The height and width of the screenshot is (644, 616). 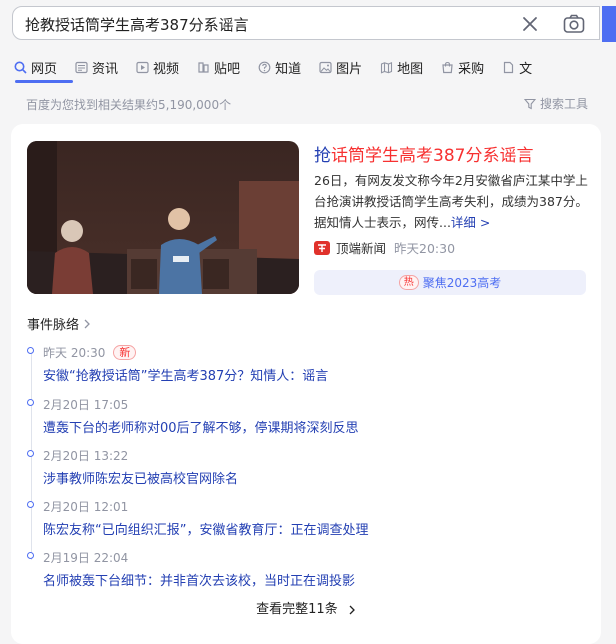 I want to click on tab-purchase: 采购, so click(x=462, y=67).